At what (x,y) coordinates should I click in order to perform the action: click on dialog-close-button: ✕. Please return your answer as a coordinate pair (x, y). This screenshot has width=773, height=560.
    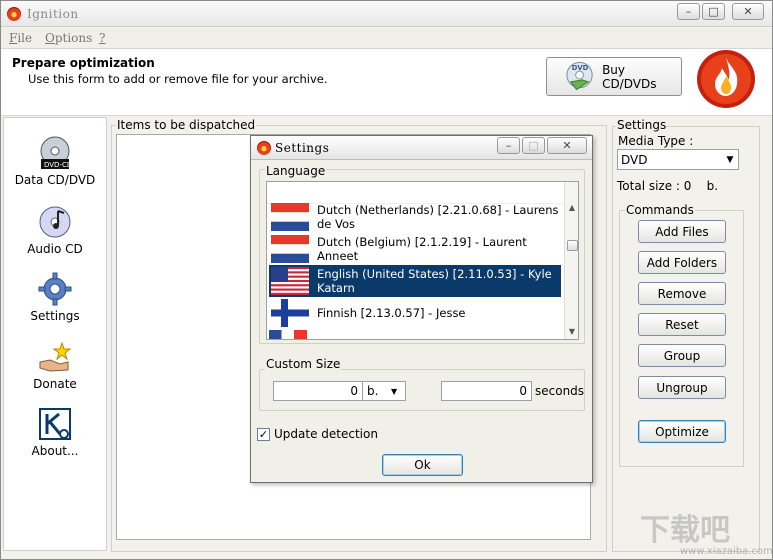
    Looking at the image, I should click on (567, 145).